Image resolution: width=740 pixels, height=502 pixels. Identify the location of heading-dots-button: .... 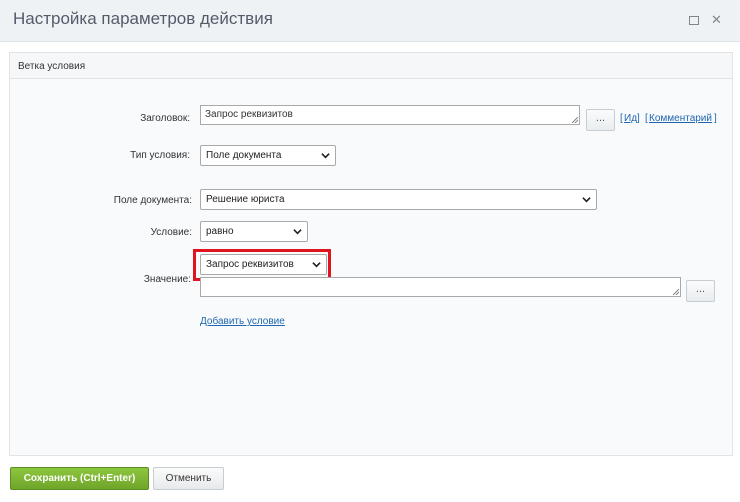
(600, 120).